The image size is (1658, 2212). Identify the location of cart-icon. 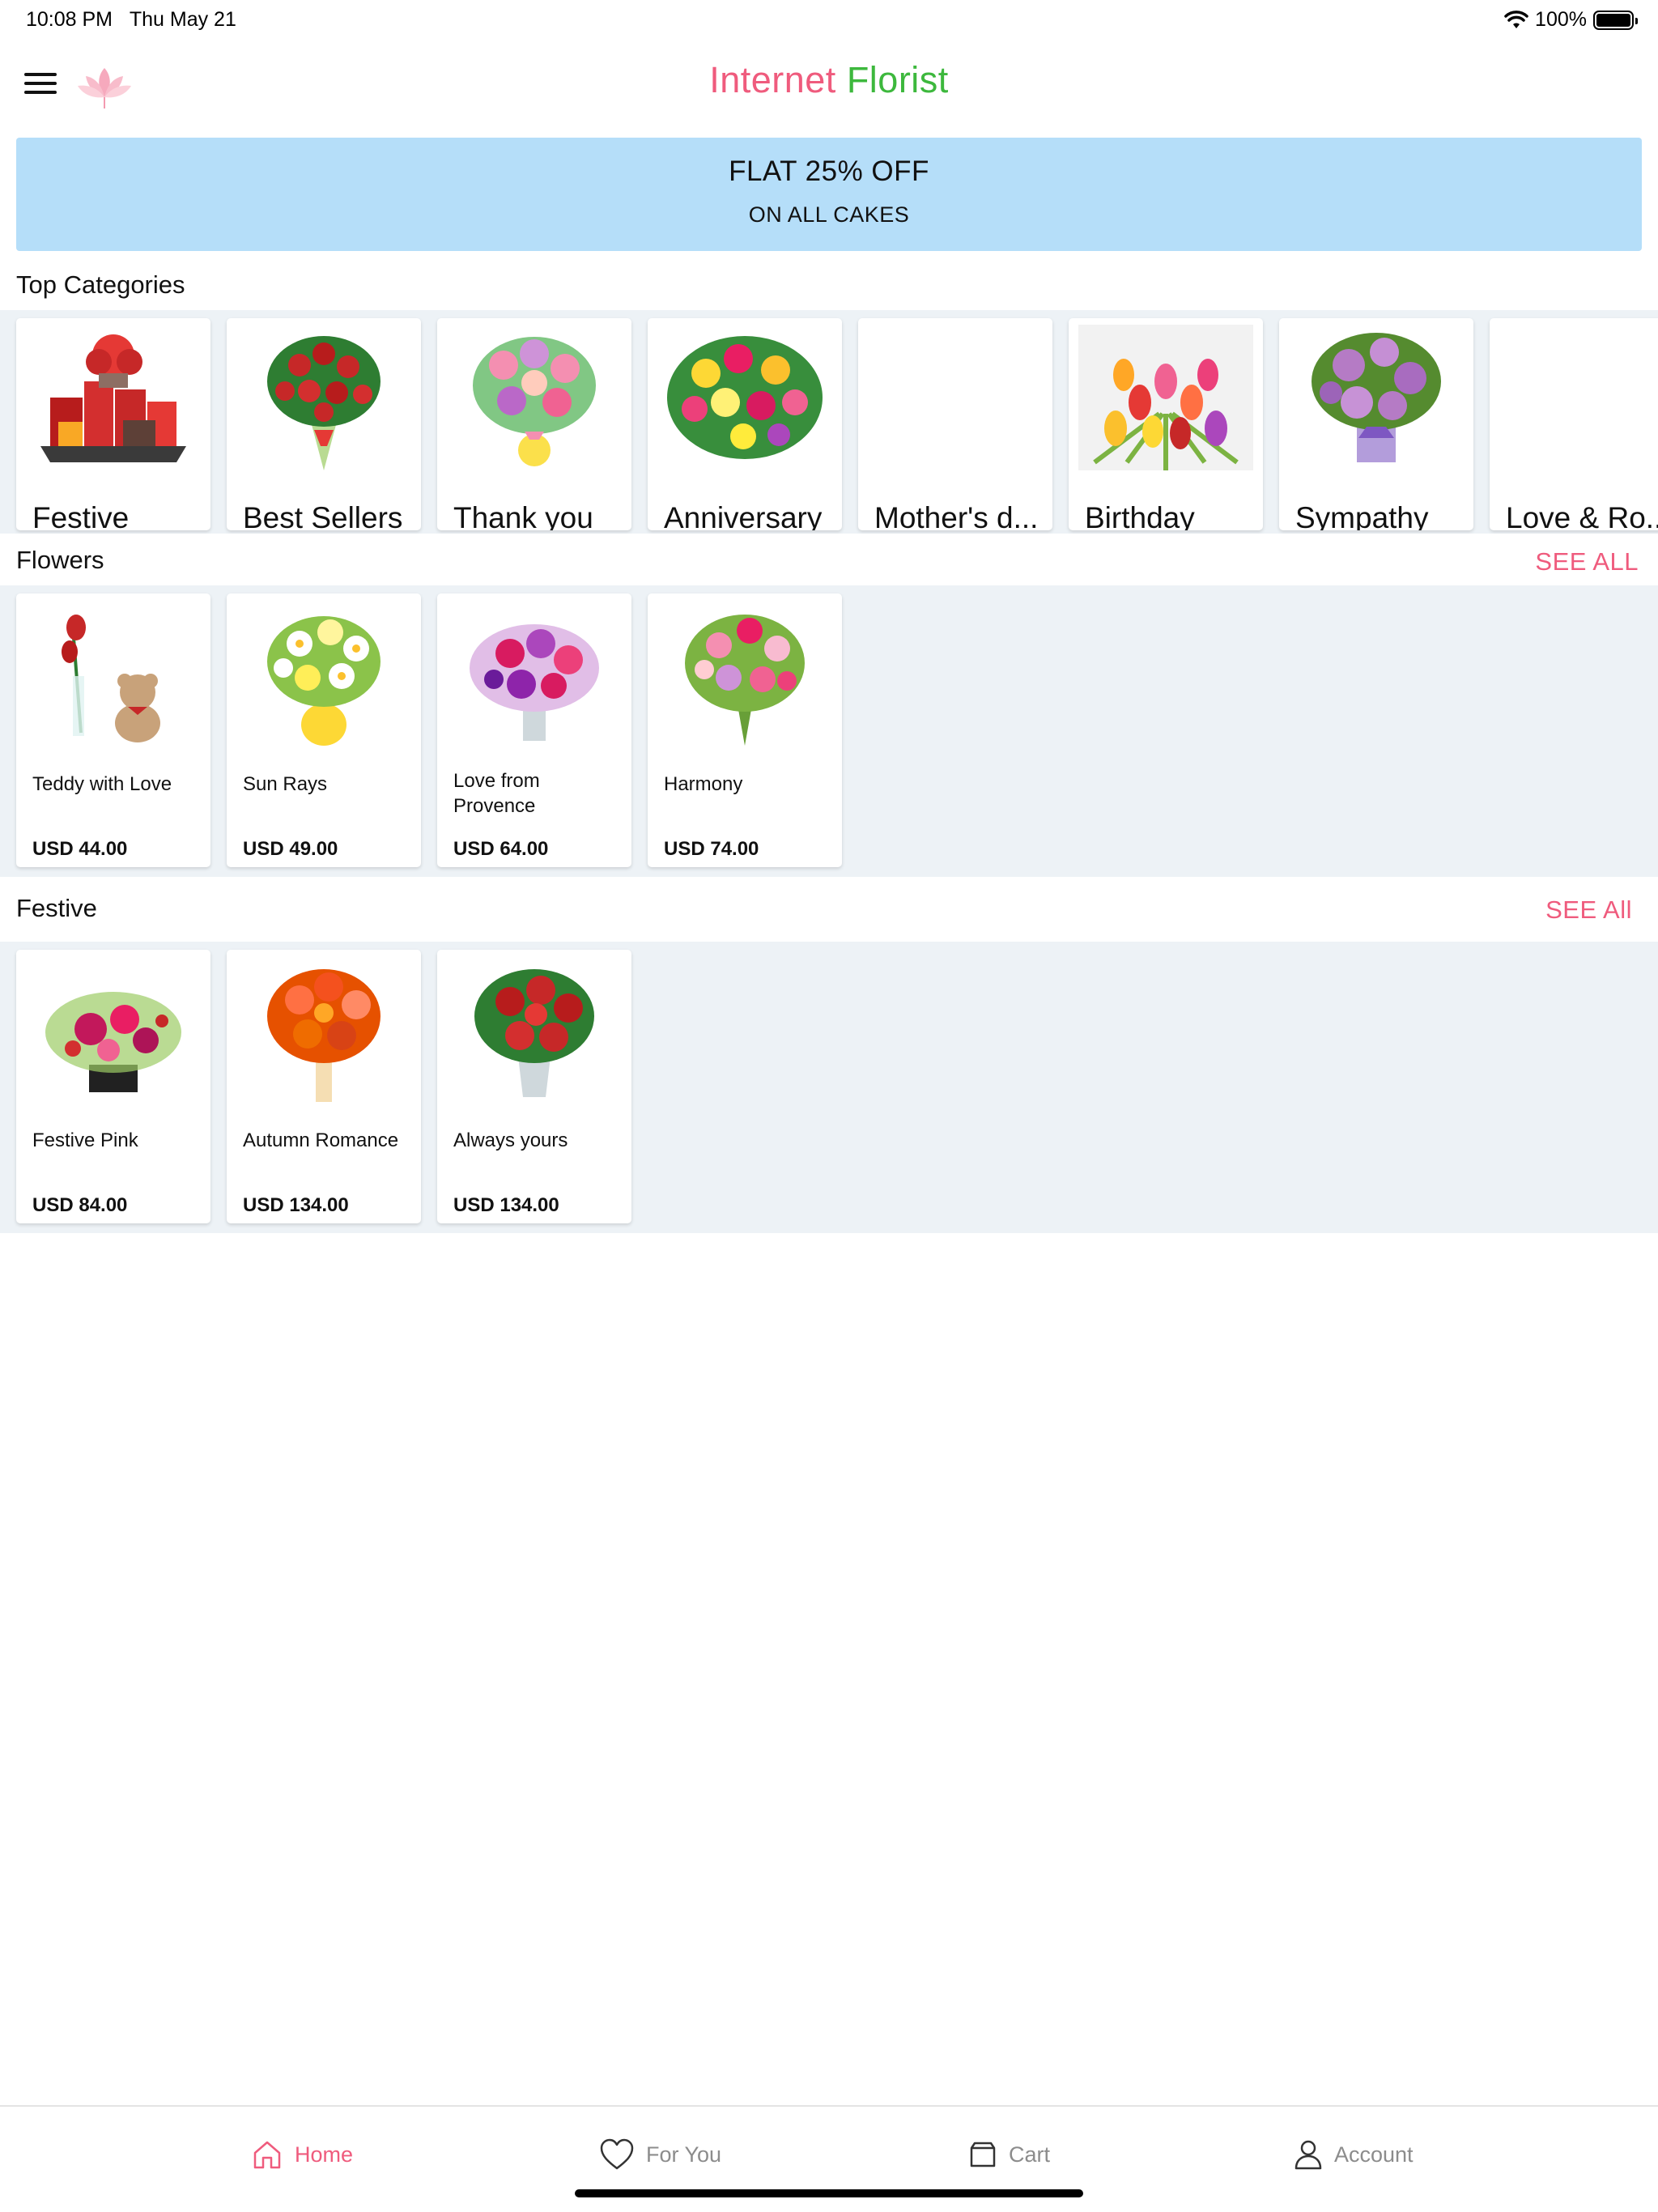
(983, 2154).